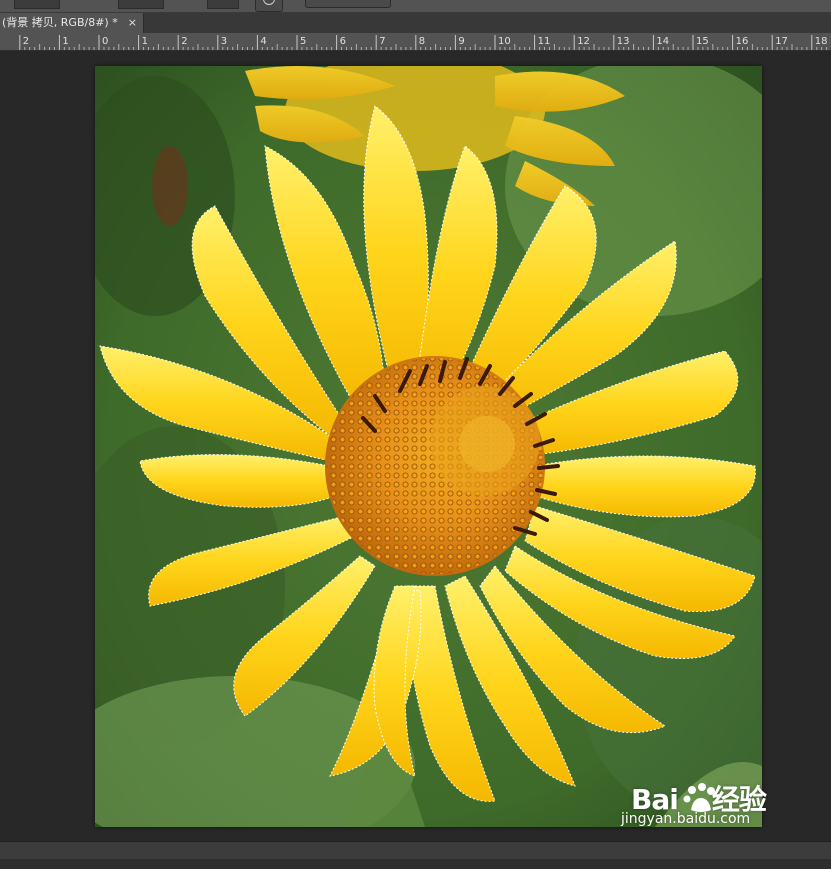  What do you see at coordinates (699, 797) in the screenshot?
I see `paw-icon` at bounding box center [699, 797].